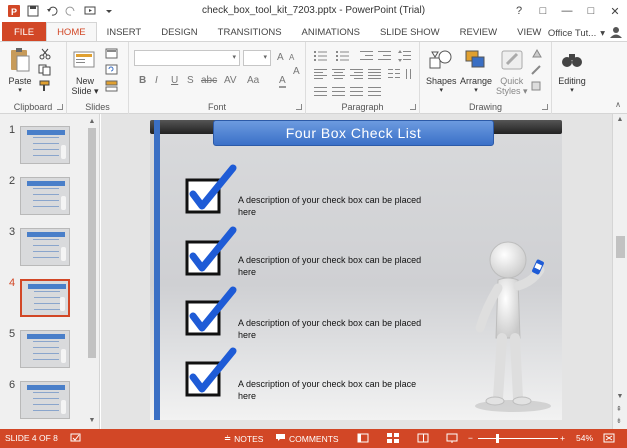  I want to click on bullets-icon, so click(321, 56).